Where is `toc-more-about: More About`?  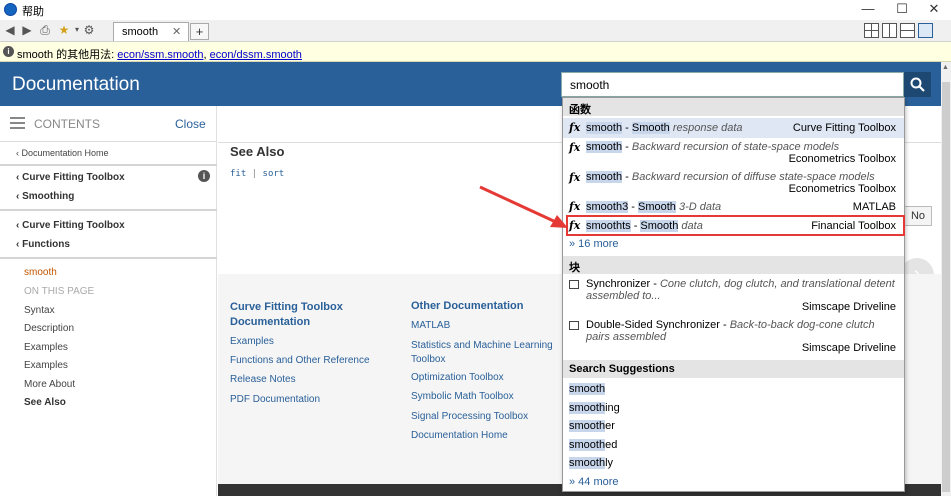 toc-more-about: More About is located at coordinates (49, 384).